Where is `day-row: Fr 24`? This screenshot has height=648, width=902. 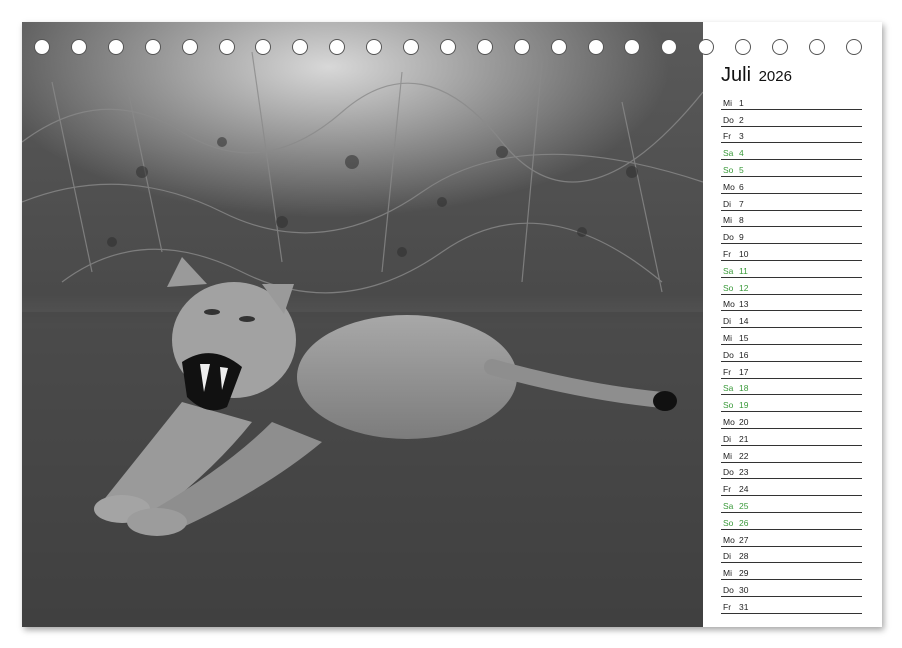 day-row: Fr 24 is located at coordinates (791, 488).